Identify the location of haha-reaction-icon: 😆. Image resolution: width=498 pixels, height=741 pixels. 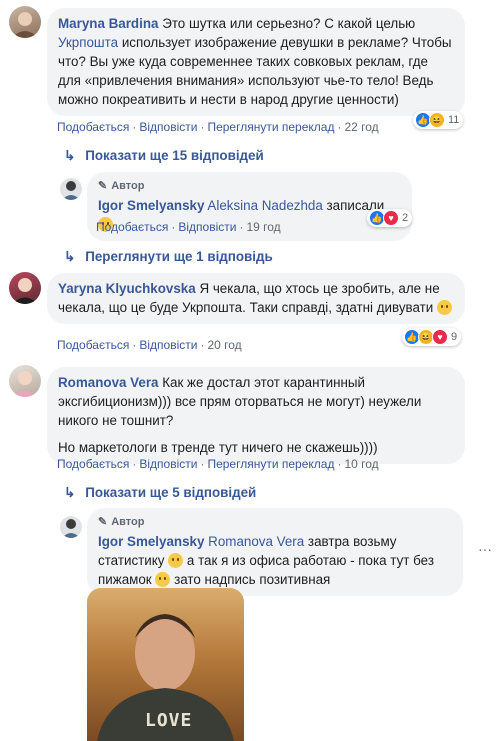
(437, 120).